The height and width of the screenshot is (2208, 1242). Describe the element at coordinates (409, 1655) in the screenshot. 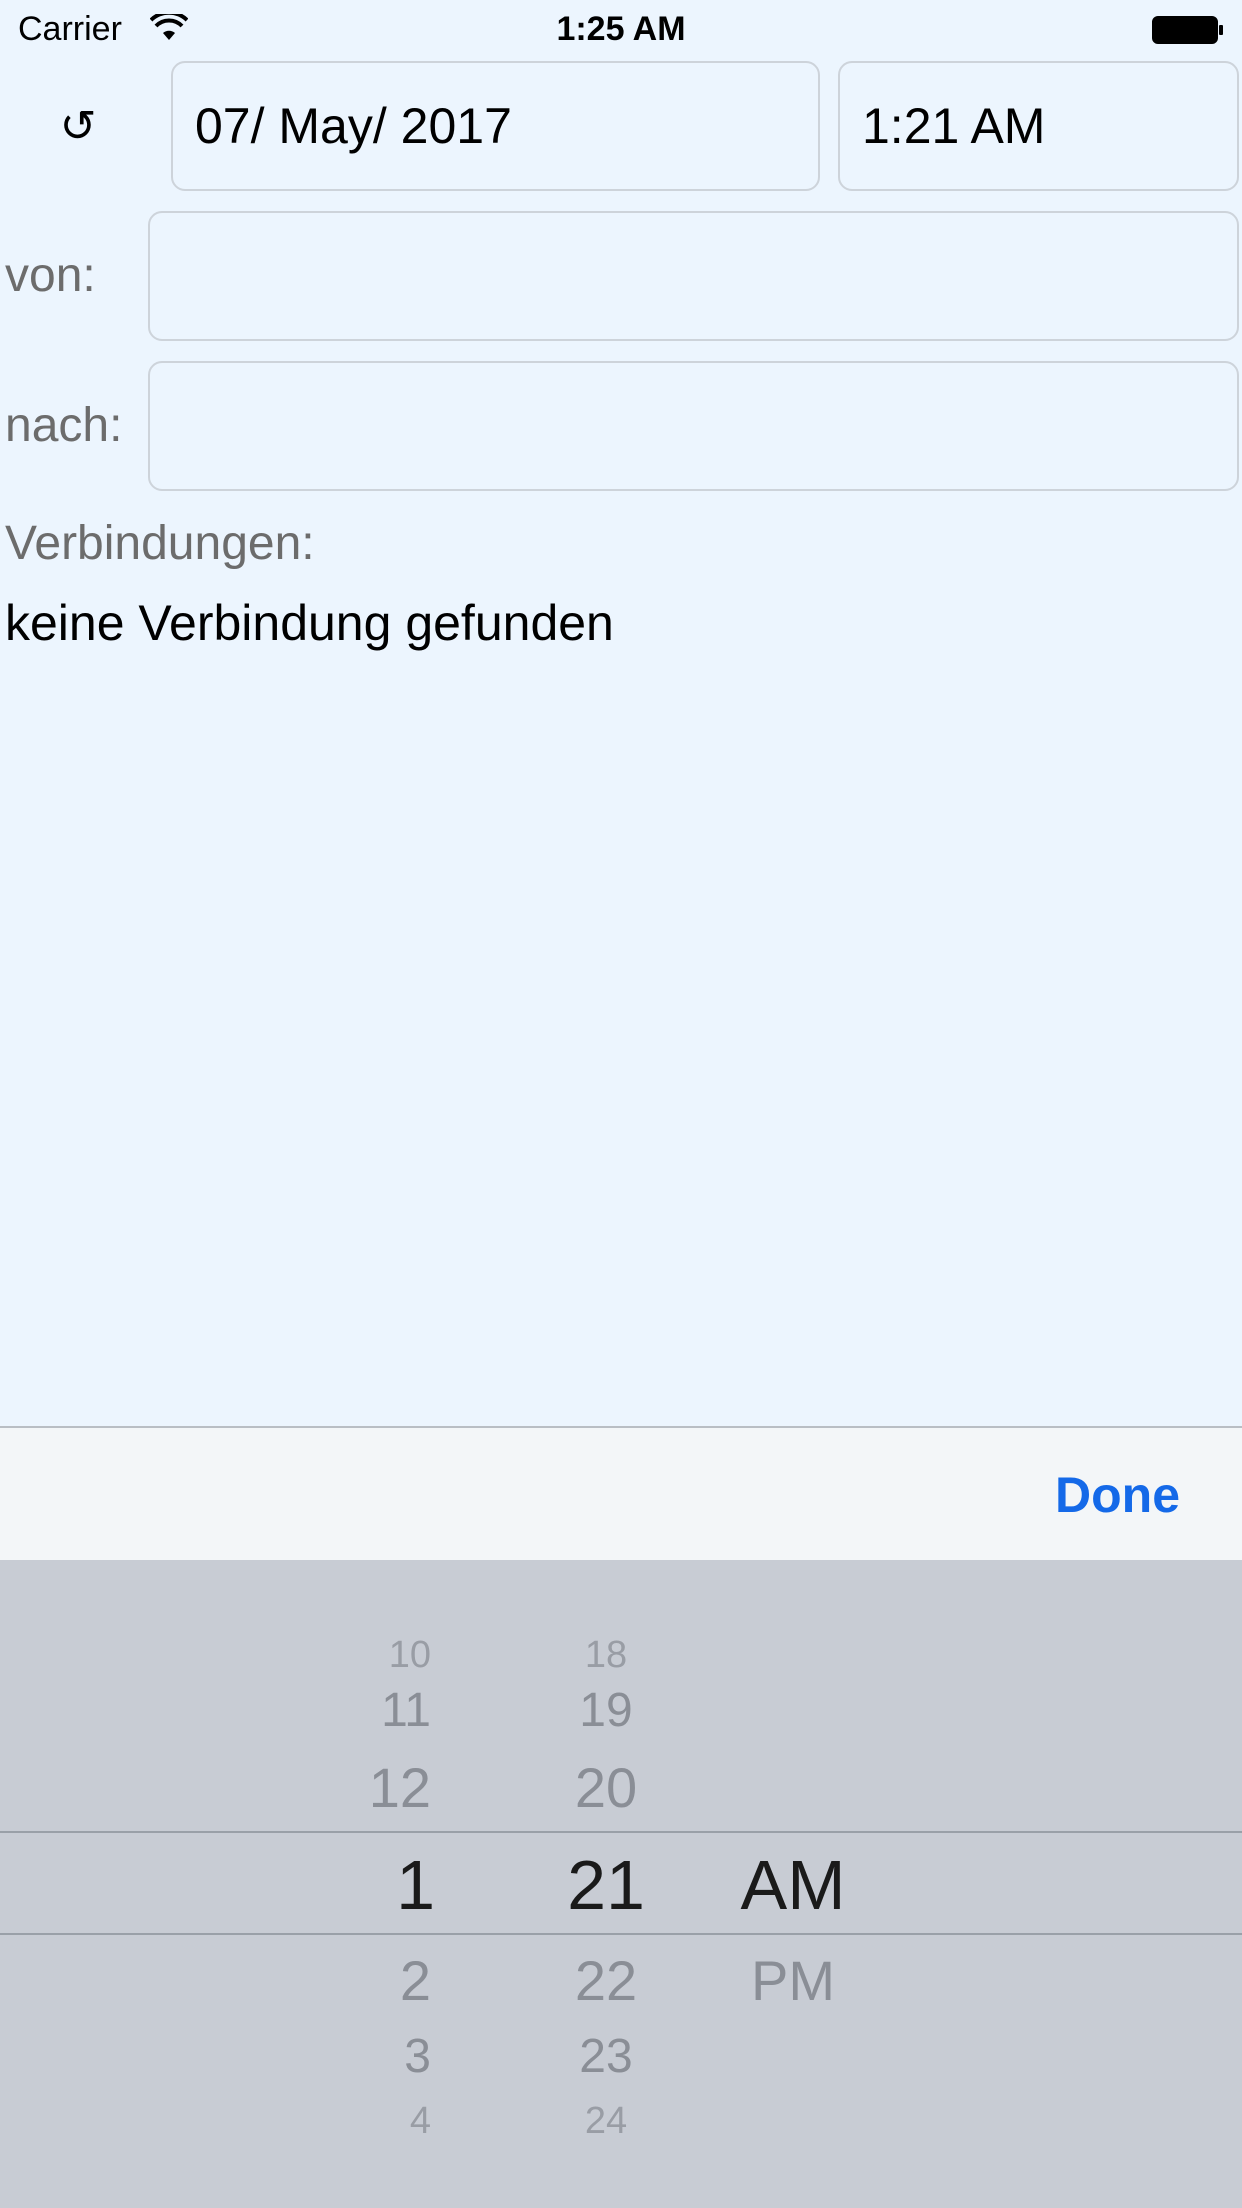

I see `hour-option: 10` at that location.